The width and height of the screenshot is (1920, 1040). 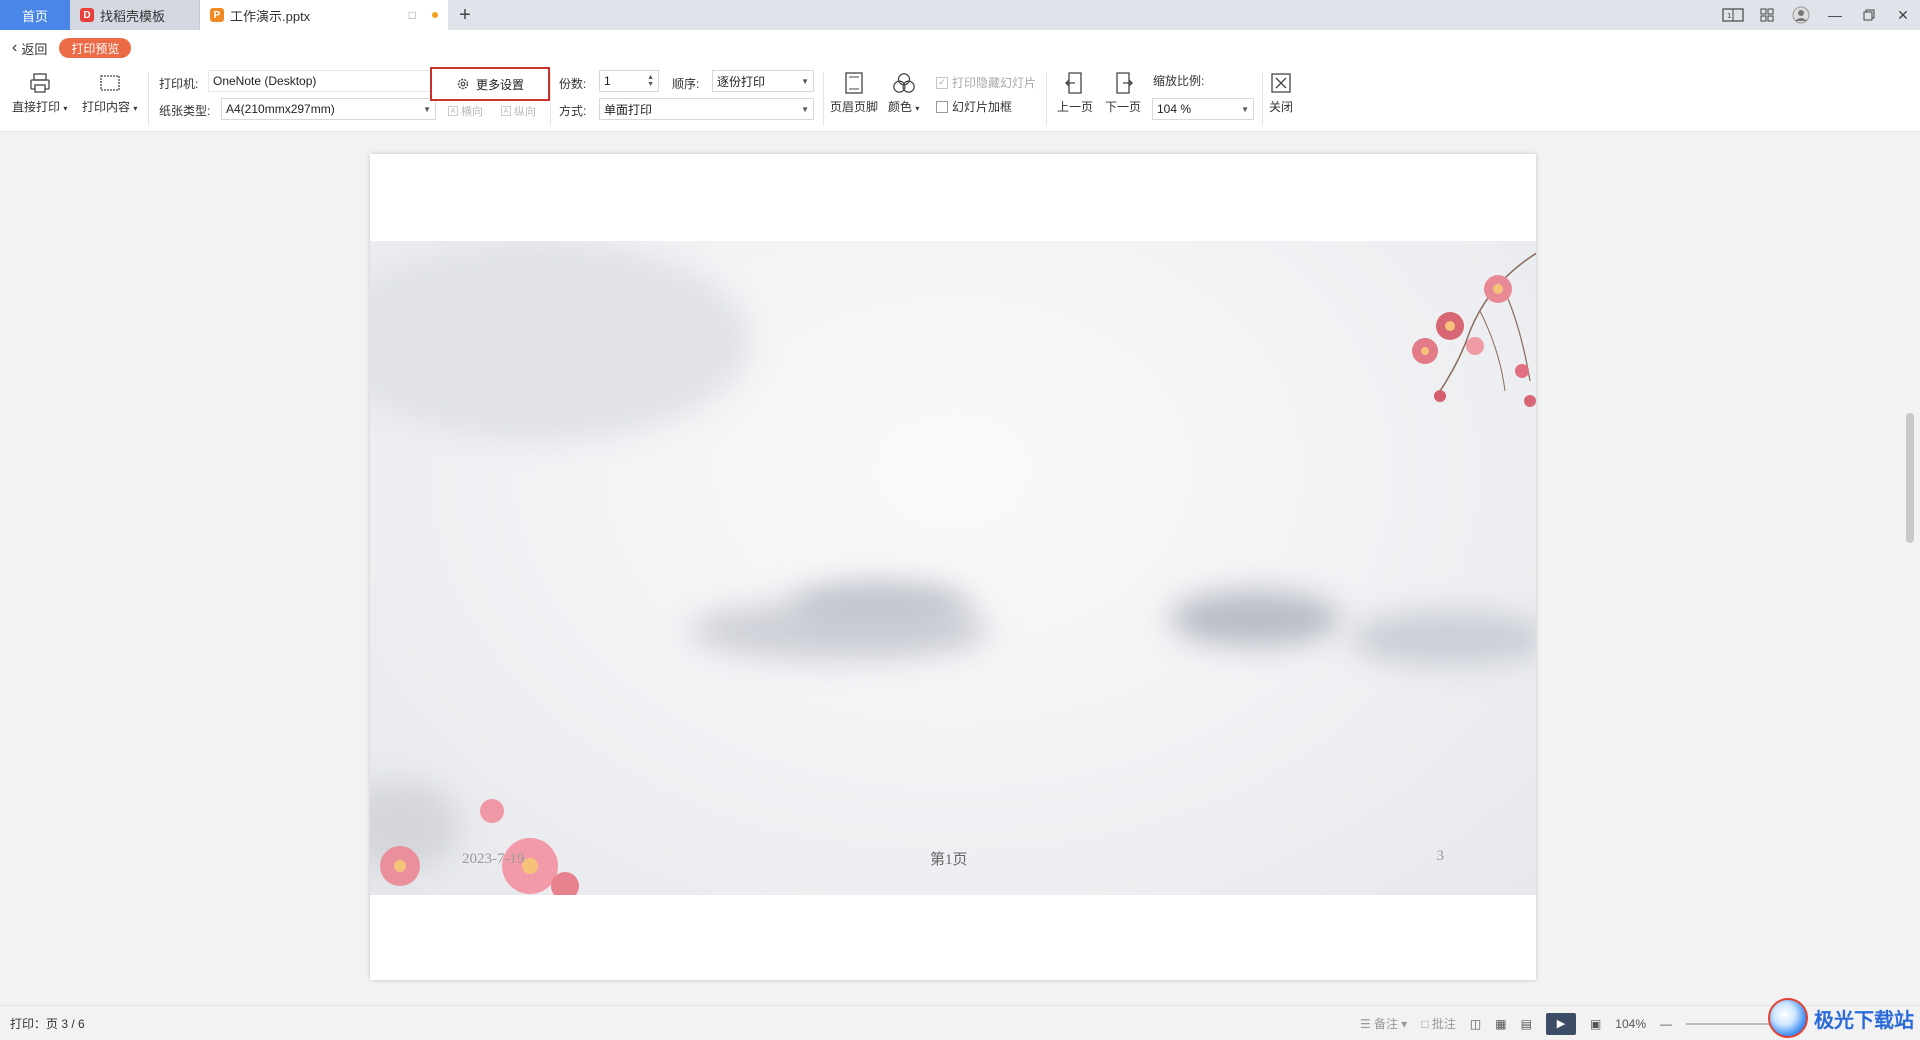 What do you see at coordinates (1767, 15) in the screenshot?
I see `grid-icon` at bounding box center [1767, 15].